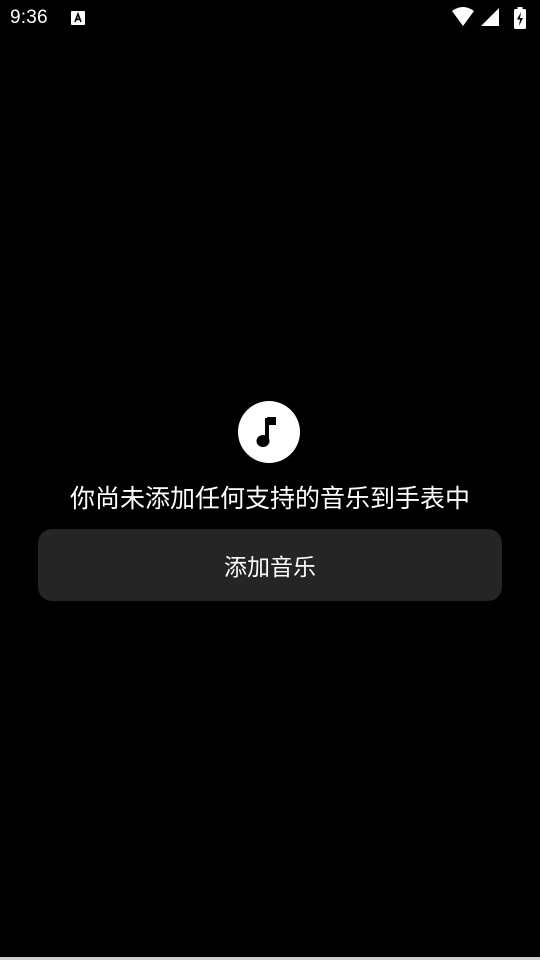  Describe the element at coordinates (270, 18) in the screenshot. I see `status-bar: 9:36` at that location.